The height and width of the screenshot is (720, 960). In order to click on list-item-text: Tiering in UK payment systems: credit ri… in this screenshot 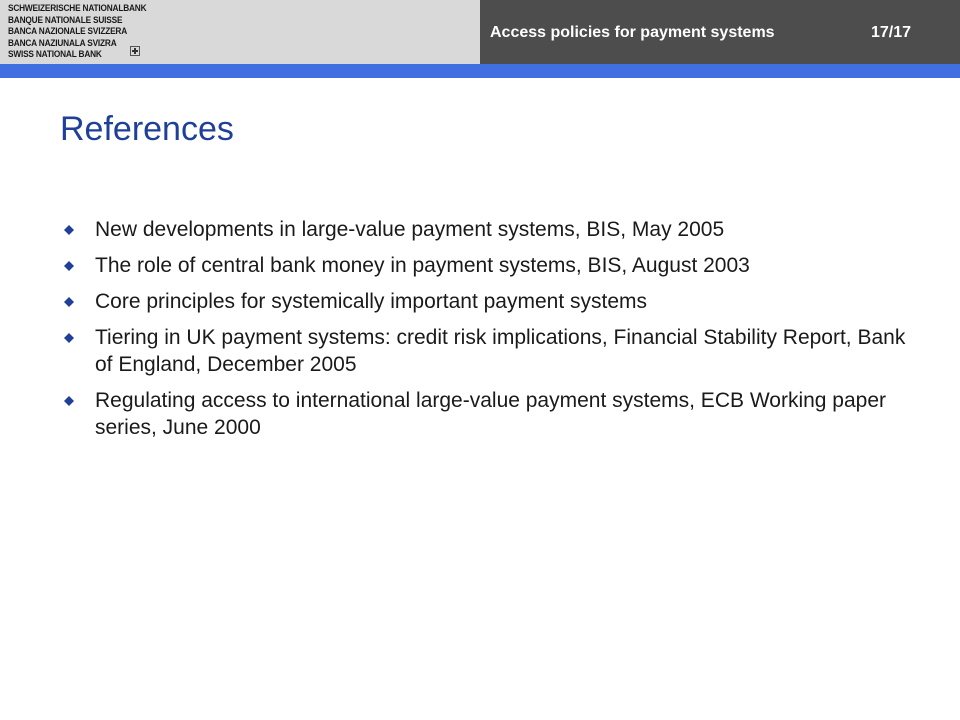, I will do `click(500, 351)`.